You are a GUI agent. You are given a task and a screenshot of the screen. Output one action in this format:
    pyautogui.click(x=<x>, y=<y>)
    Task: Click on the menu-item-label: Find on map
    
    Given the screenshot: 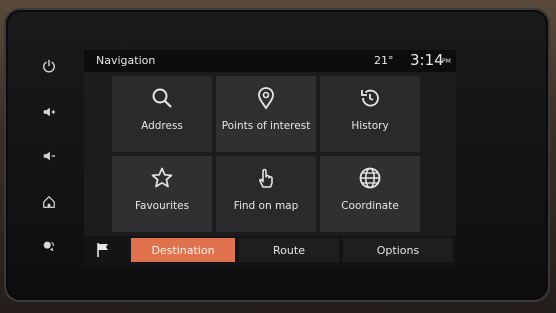 What is the action you would take?
    pyautogui.click(x=266, y=206)
    